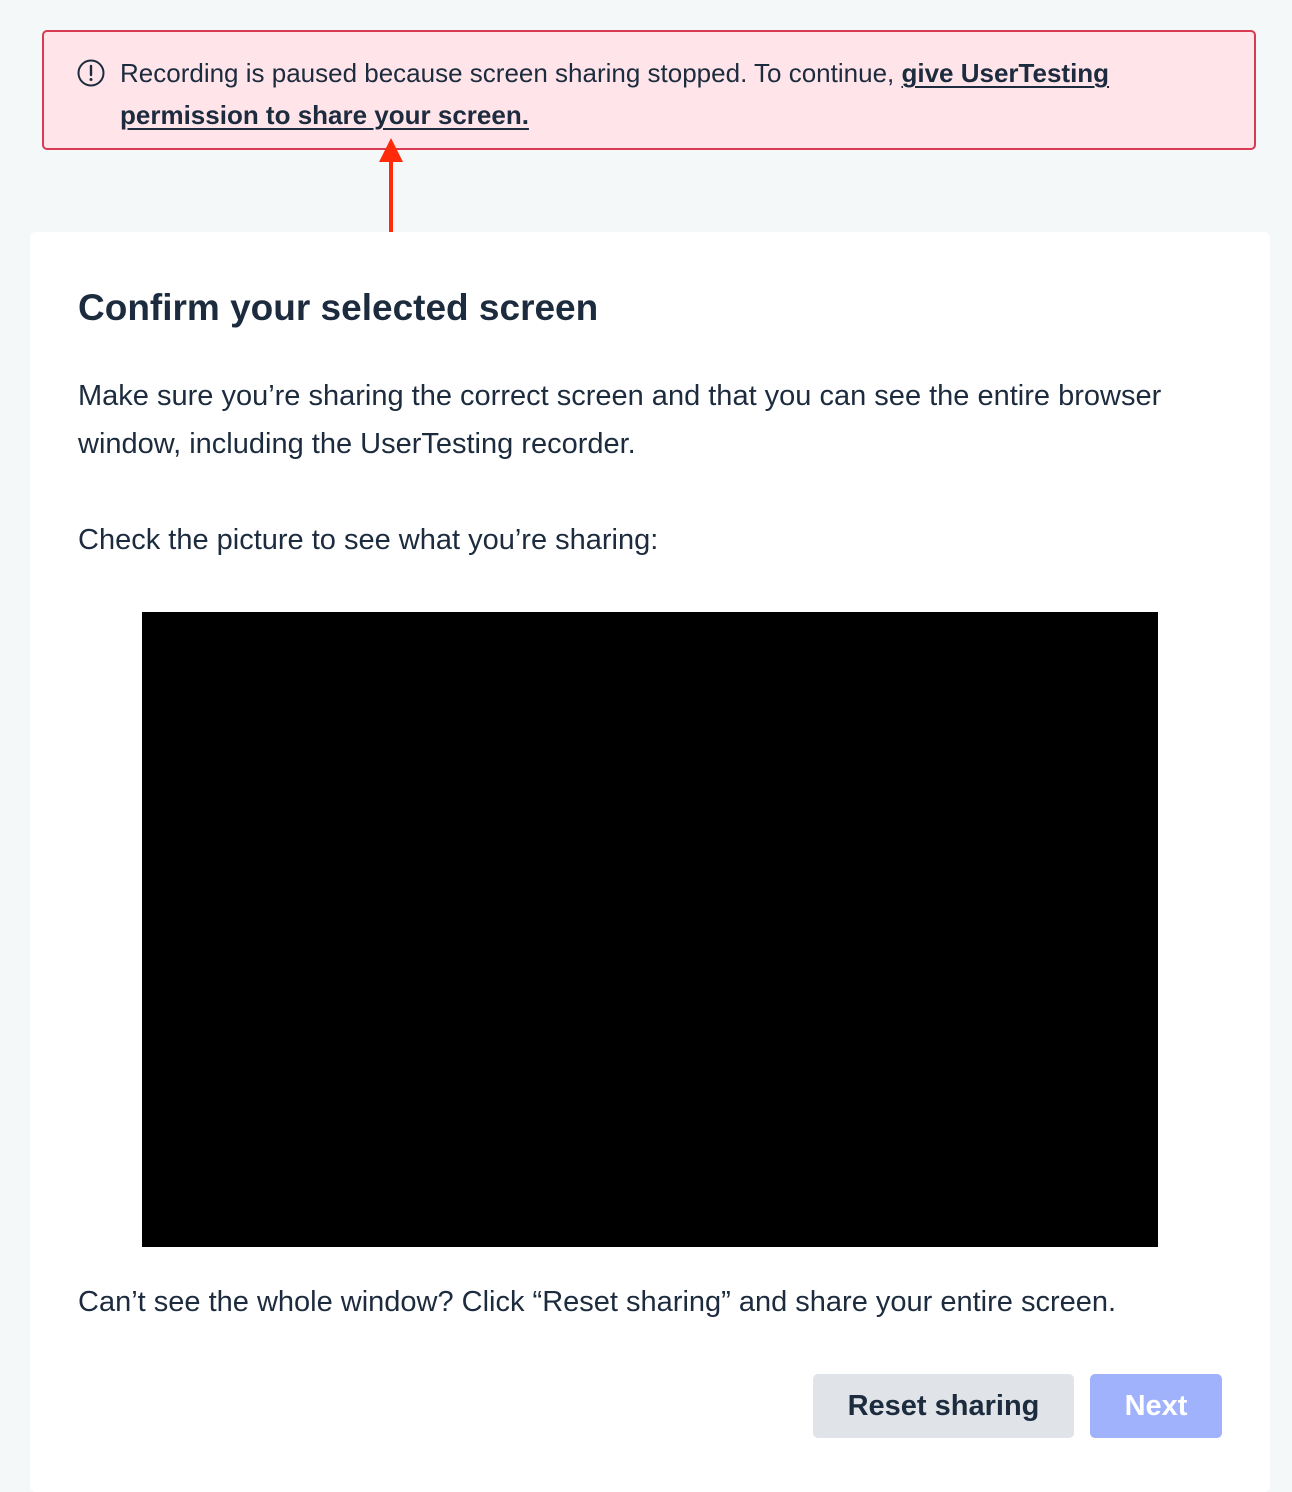 Image resolution: width=1292 pixels, height=1492 pixels. Describe the element at coordinates (91, 73) in the screenshot. I see `exclamation-circle-icon` at that location.